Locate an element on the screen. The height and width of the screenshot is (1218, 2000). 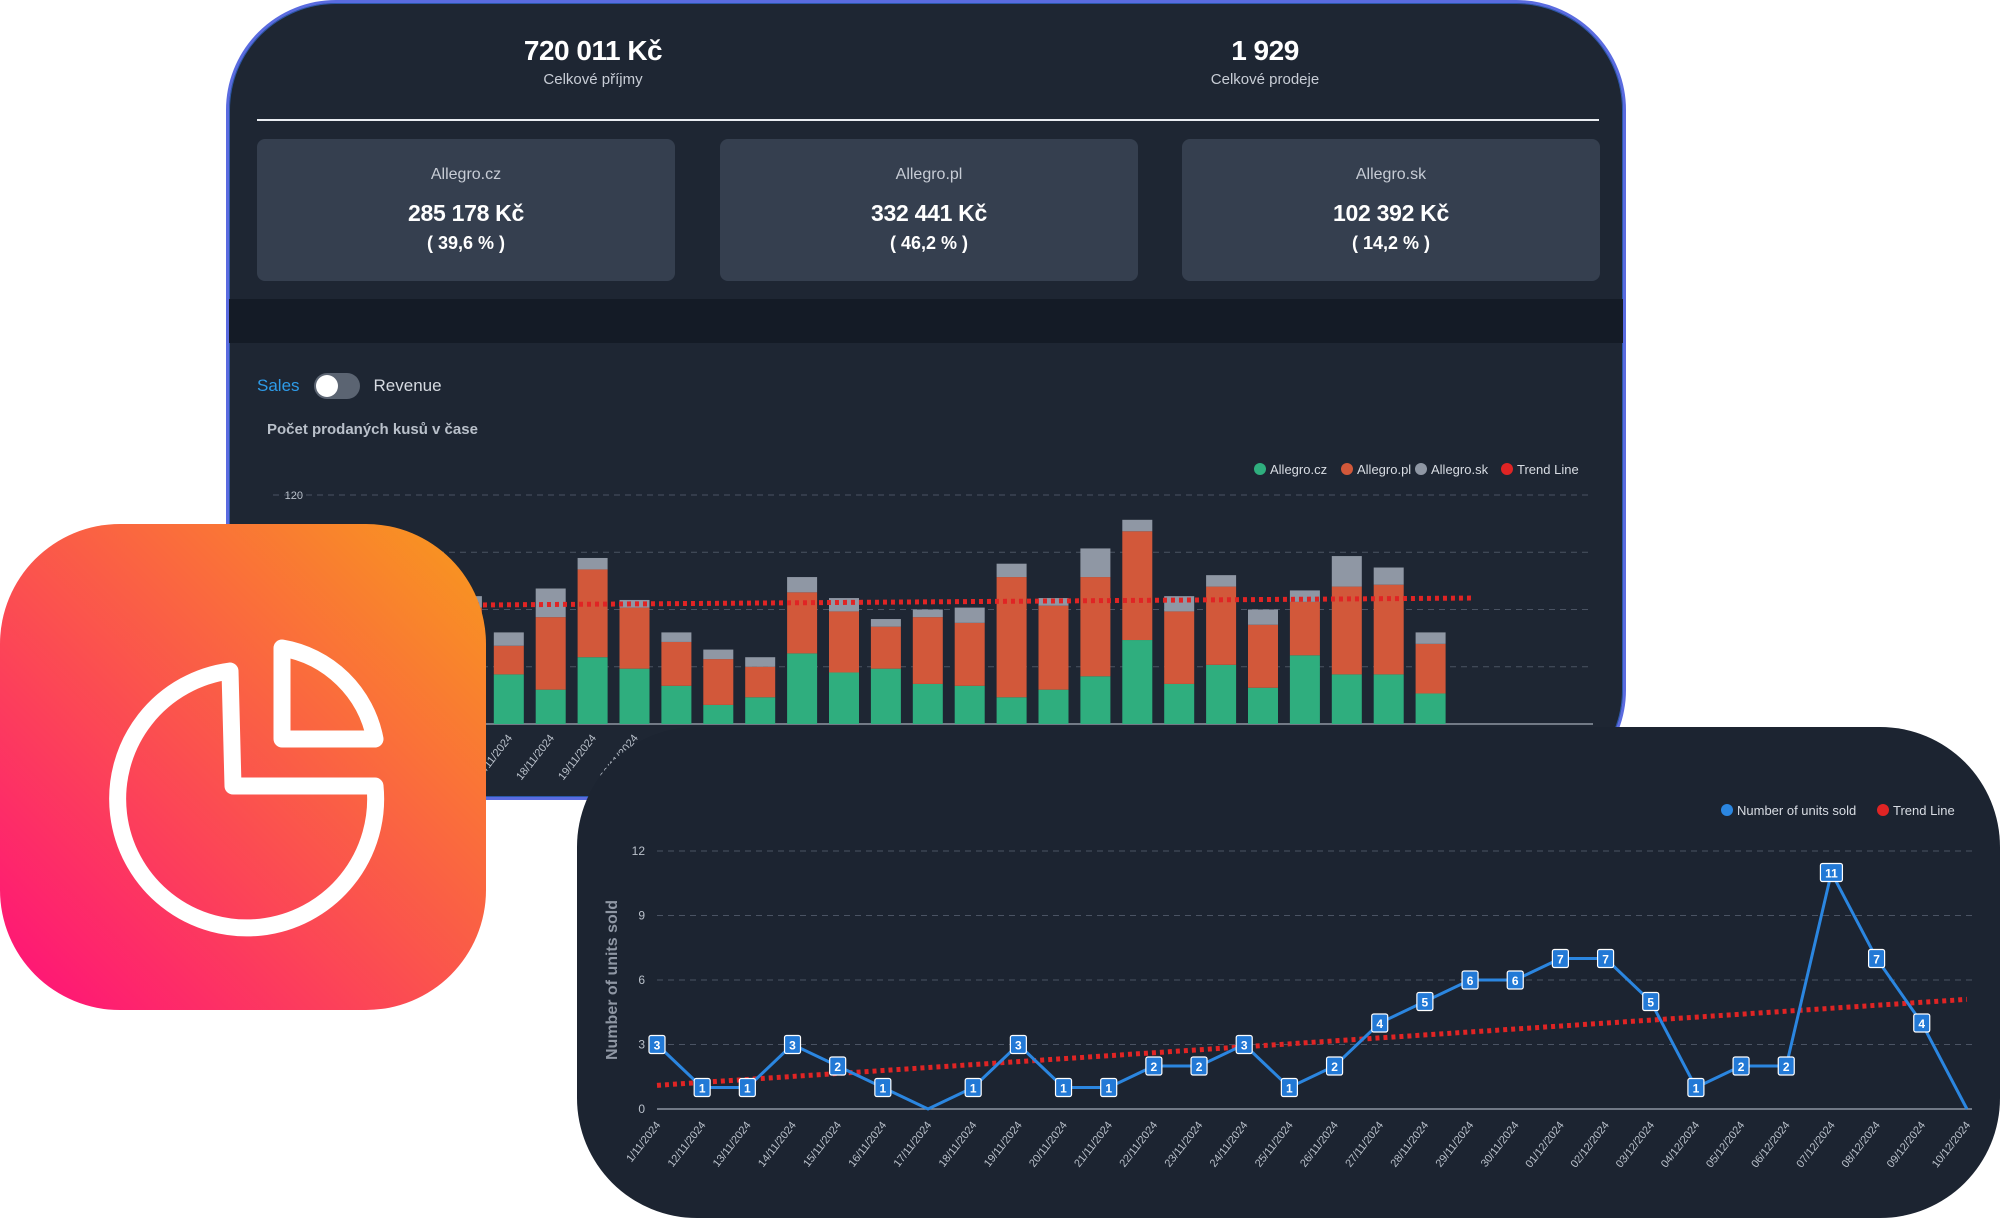
y-tick-label: 12 is located at coordinates (639, 851).